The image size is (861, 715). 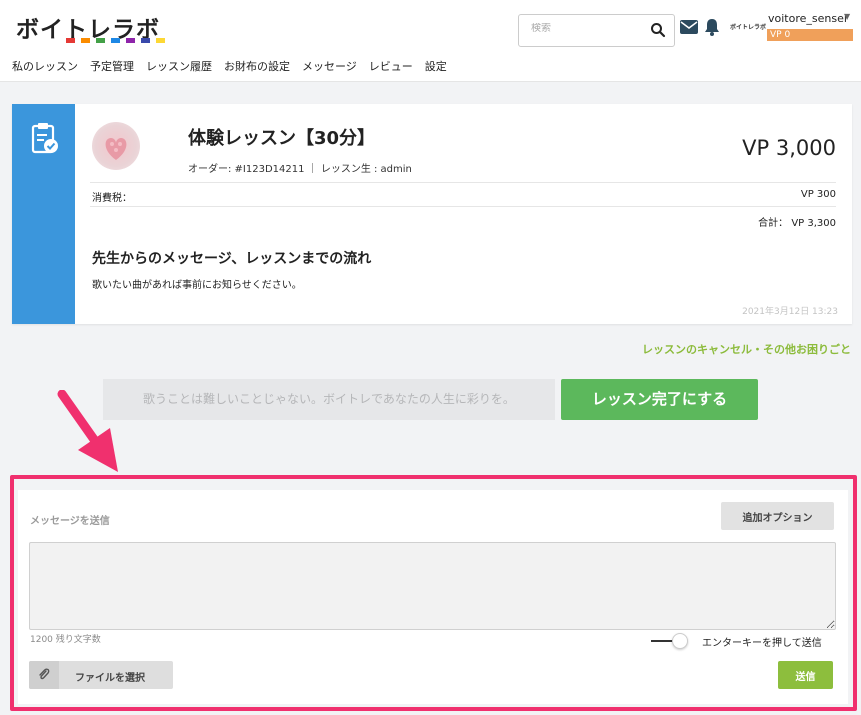 What do you see at coordinates (847, 16) in the screenshot?
I see `chevron-down-icon: ▼` at bounding box center [847, 16].